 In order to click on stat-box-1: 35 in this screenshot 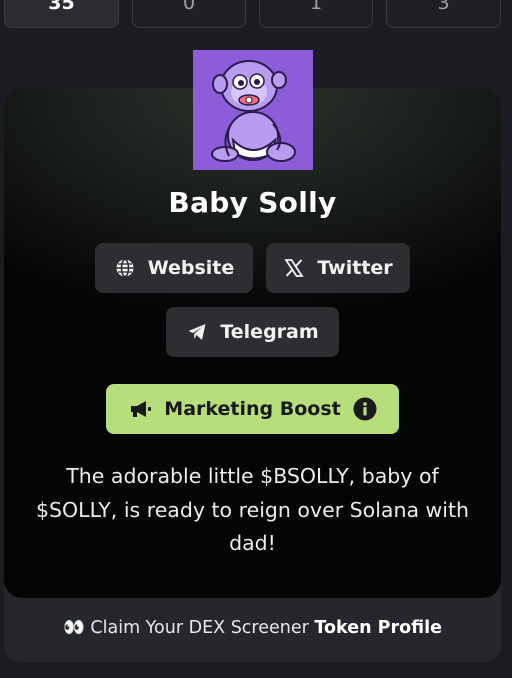, I will do `click(61, 14)`.